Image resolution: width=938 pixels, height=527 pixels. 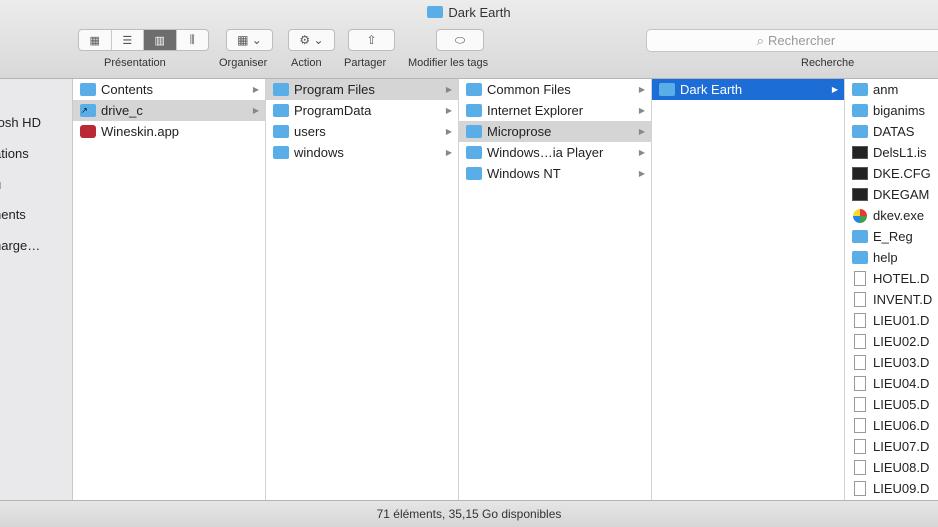 What do you see at coordinates (901, 194) in the screenshot?
I see `file-item-label: DKEGAM` at bounding box center [901, 194].